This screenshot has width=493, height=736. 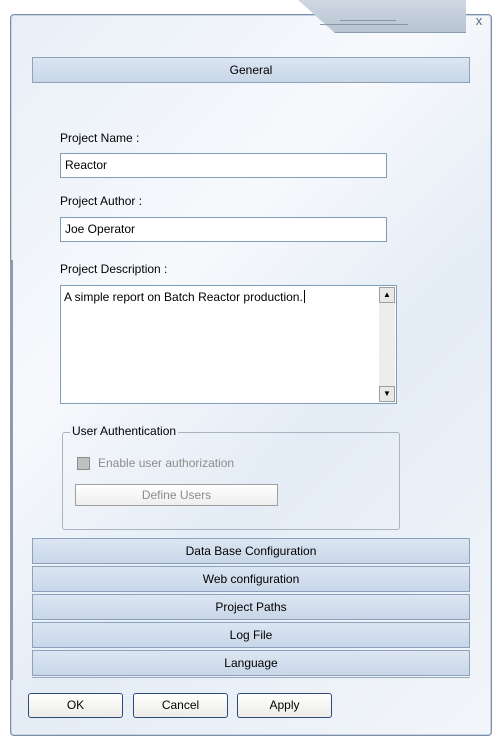 What do you see at coordinates (251, 677) in the screenshot?
I see `section-divider` at bounding box center [251, 677].